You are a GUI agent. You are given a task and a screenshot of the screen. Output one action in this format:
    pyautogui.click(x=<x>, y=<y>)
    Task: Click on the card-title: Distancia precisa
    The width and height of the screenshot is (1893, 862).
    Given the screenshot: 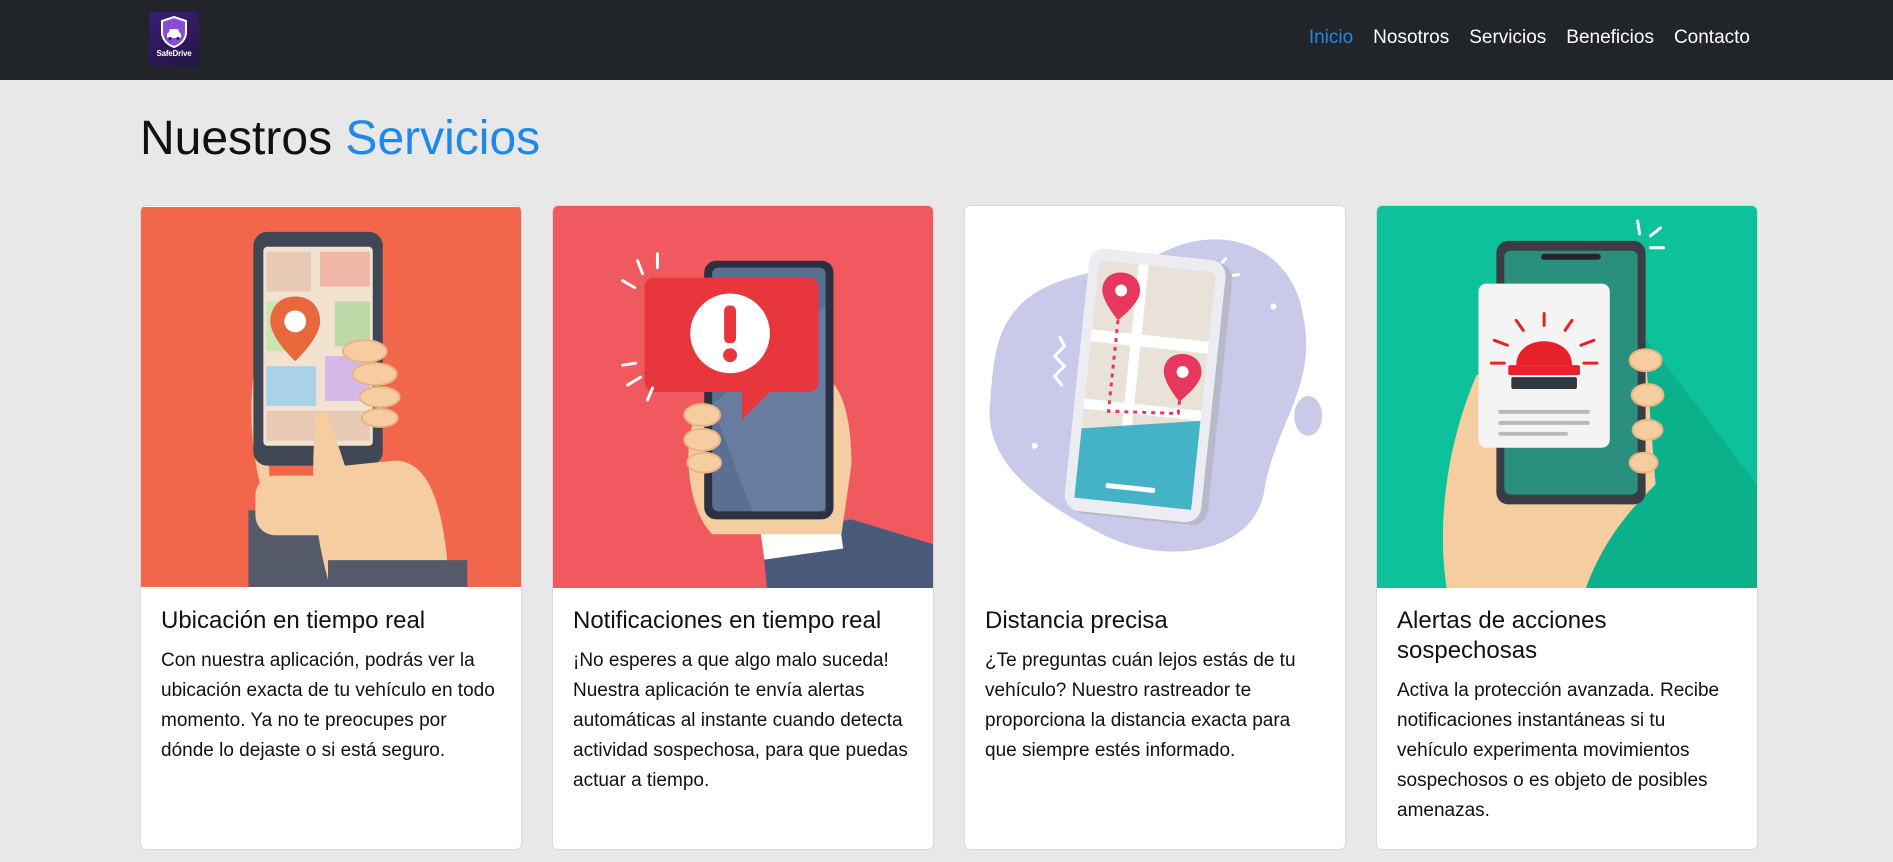 What is the action you would take?
    pyautogui.click(x=1076, y=620)
    